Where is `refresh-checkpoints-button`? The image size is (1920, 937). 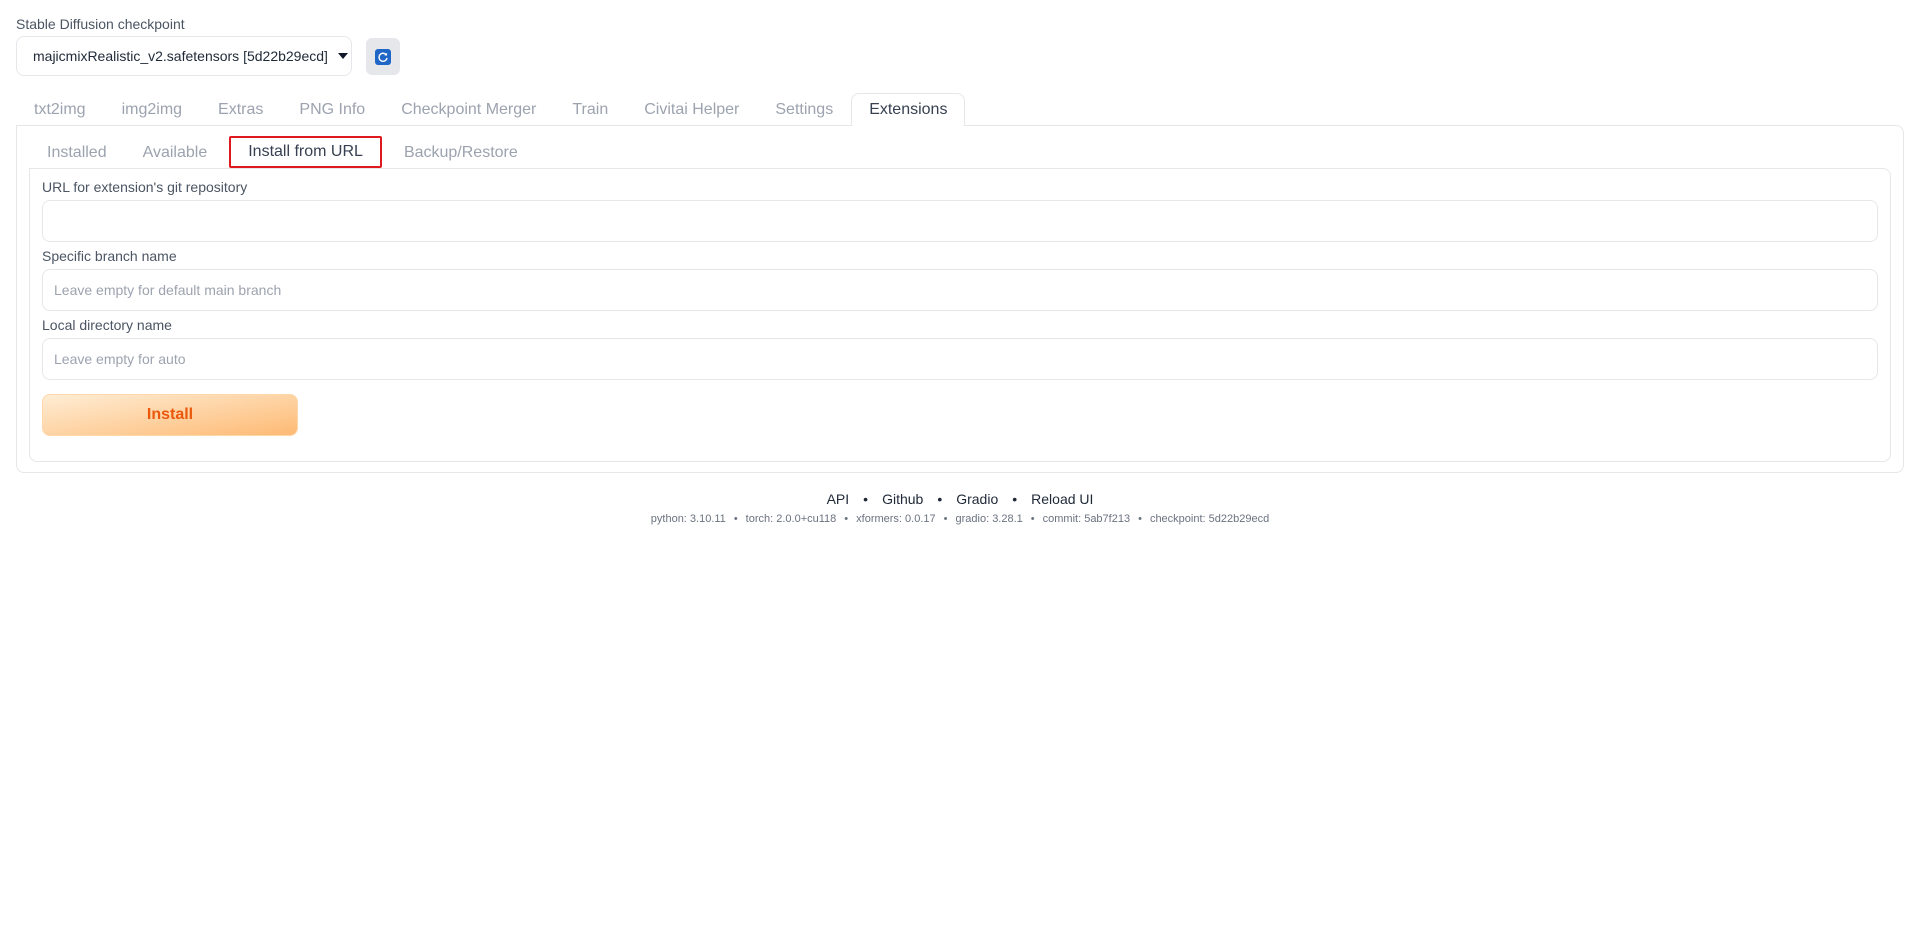 refresh-checkpoints-button is located at coordinates (383, 56).